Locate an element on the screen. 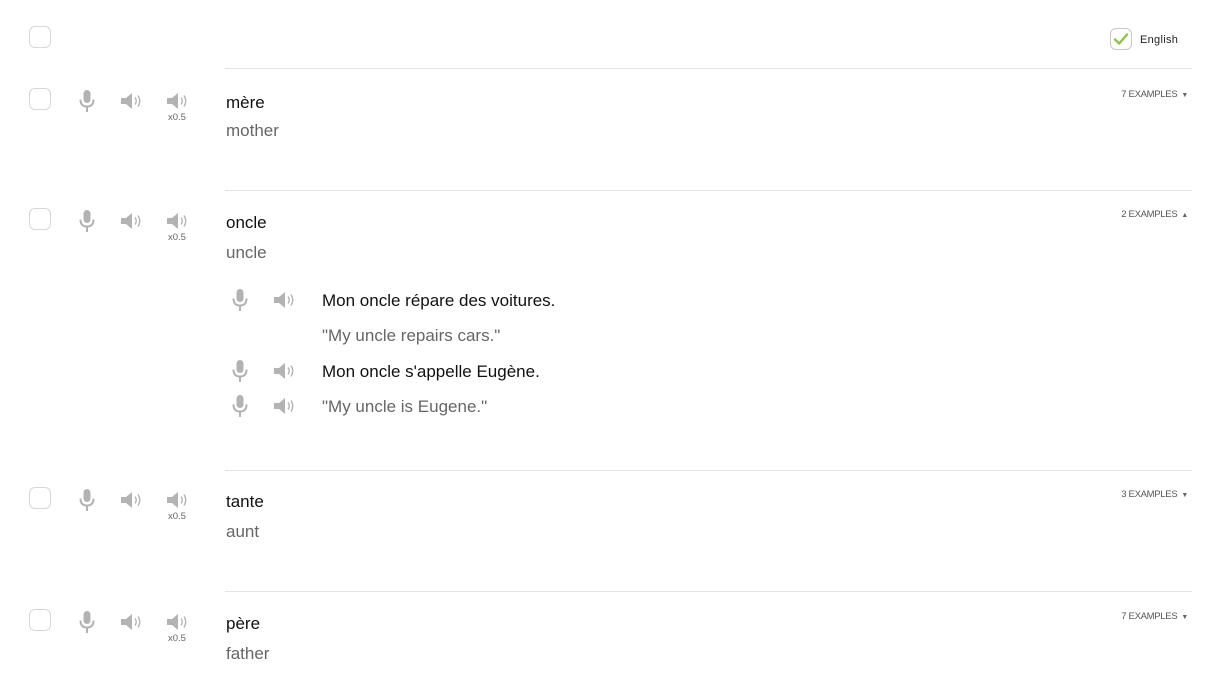 The image size is (1216, 688). translation-text: uncle is located at coordinates (246, 252).